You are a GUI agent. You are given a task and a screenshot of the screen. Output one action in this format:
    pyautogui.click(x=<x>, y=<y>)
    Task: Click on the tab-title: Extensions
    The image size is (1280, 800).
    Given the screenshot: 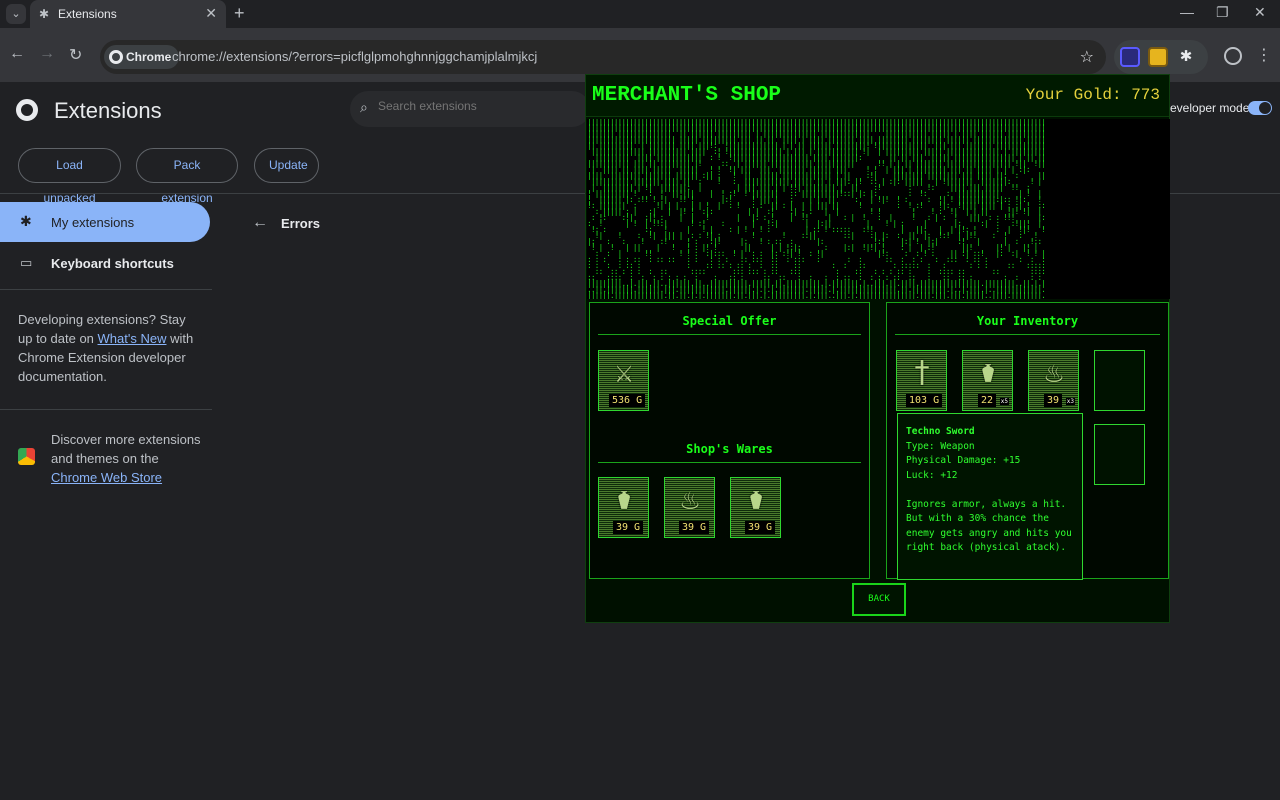 What is the action you would take?
    pyautogui.click(x=87, y=14)
    